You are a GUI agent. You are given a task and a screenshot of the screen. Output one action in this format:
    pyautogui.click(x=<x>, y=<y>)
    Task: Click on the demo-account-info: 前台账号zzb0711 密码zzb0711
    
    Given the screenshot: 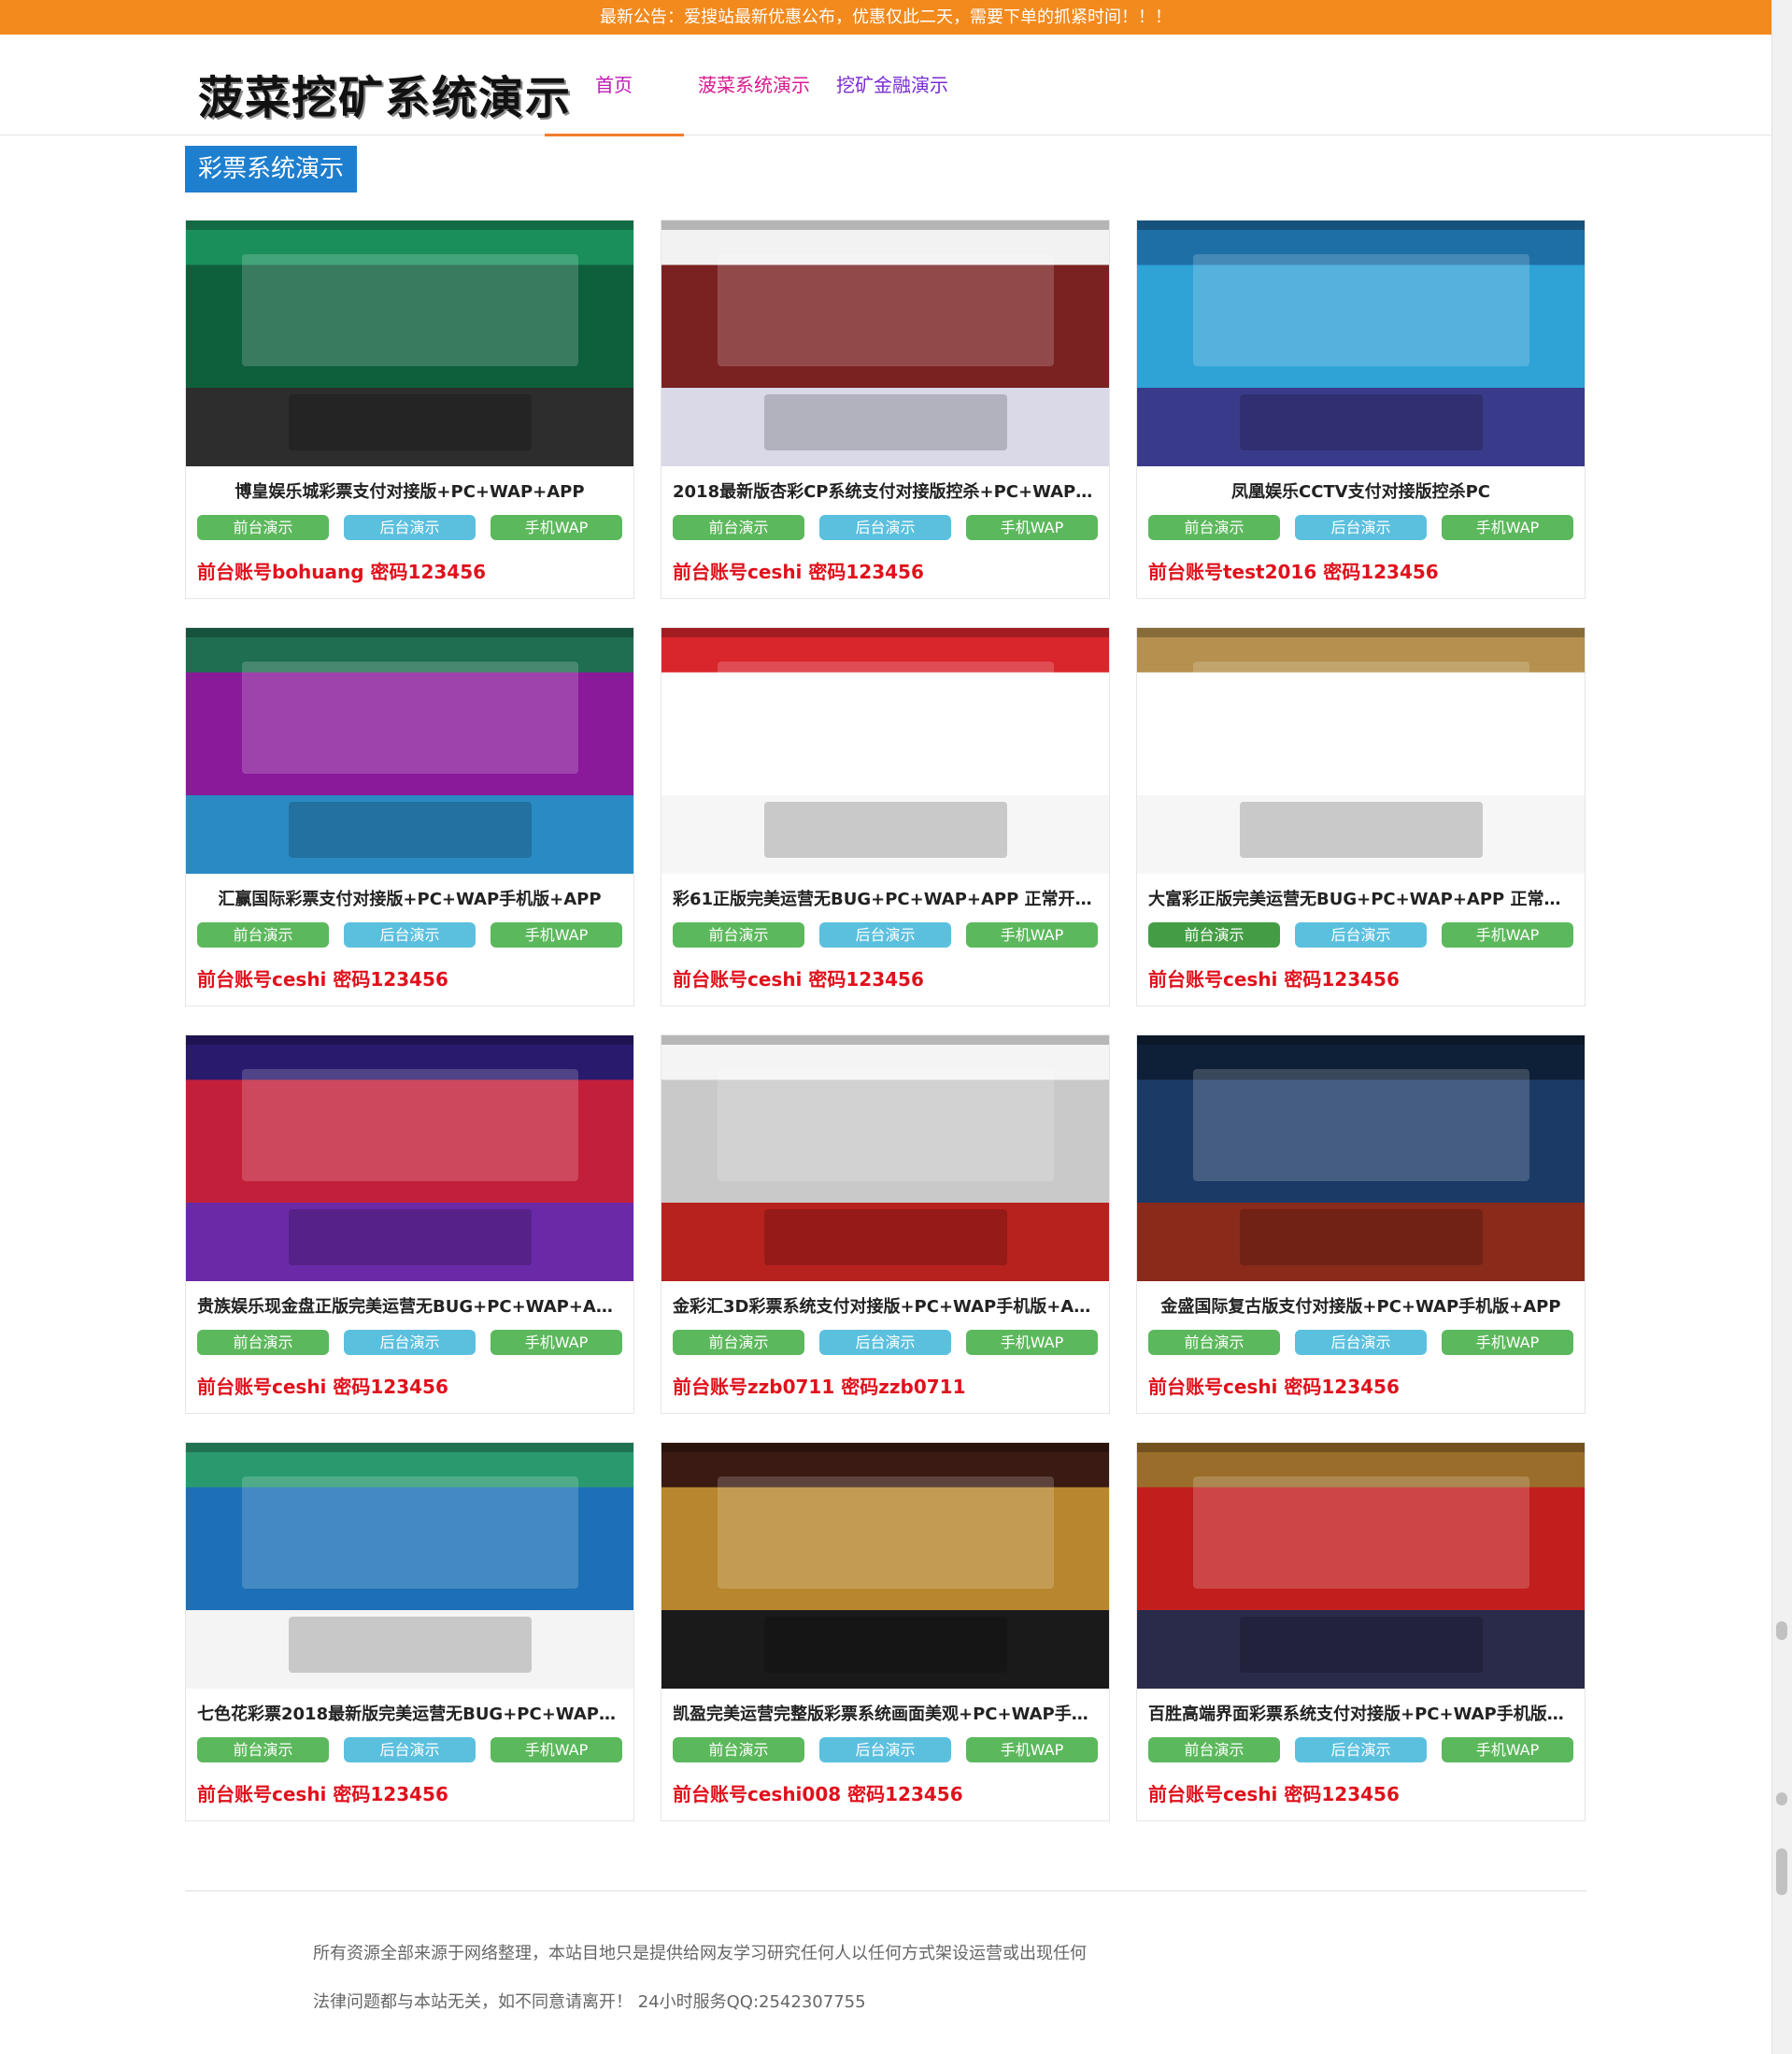 What is the action you would take?
    pyautogui.click(x=819, y=1387)
    